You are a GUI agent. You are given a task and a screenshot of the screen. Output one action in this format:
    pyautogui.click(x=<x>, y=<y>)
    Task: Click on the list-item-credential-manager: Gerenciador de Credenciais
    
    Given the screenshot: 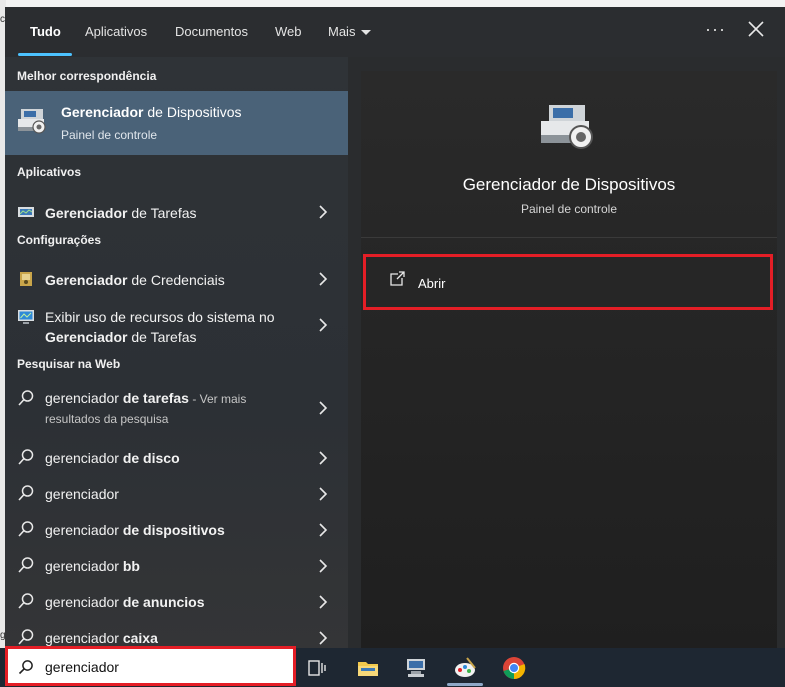 What is the action you would take?
    pyautogui.click(x=176, y=279)
    